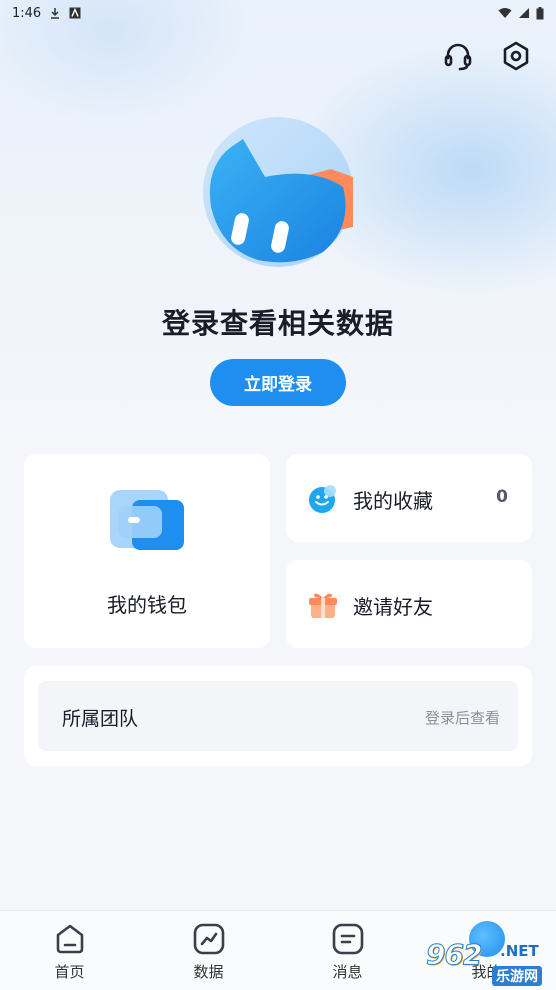 The height and width of the screenshot is (990, 556). I want to click on tab-mine: 我的, so click(486, 950).